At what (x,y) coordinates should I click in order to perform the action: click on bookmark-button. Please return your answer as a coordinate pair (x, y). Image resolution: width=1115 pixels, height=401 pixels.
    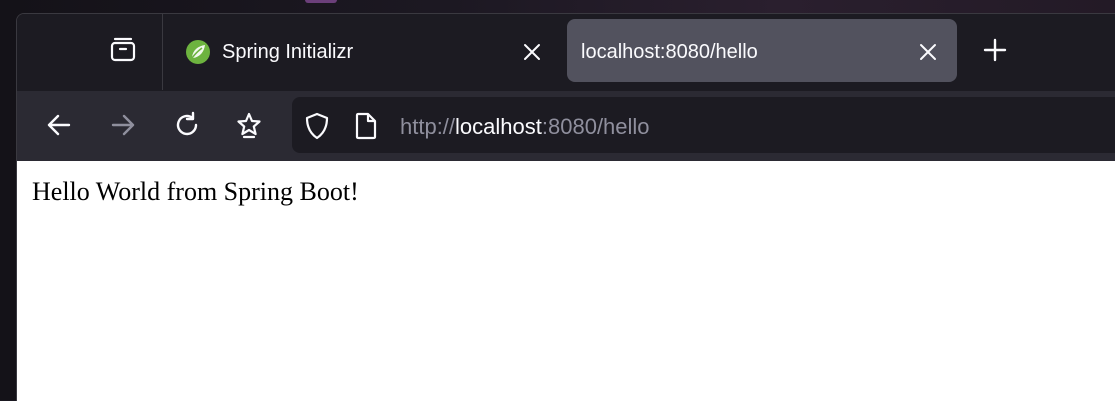
    Looking at the image, I should click on (249, 125).